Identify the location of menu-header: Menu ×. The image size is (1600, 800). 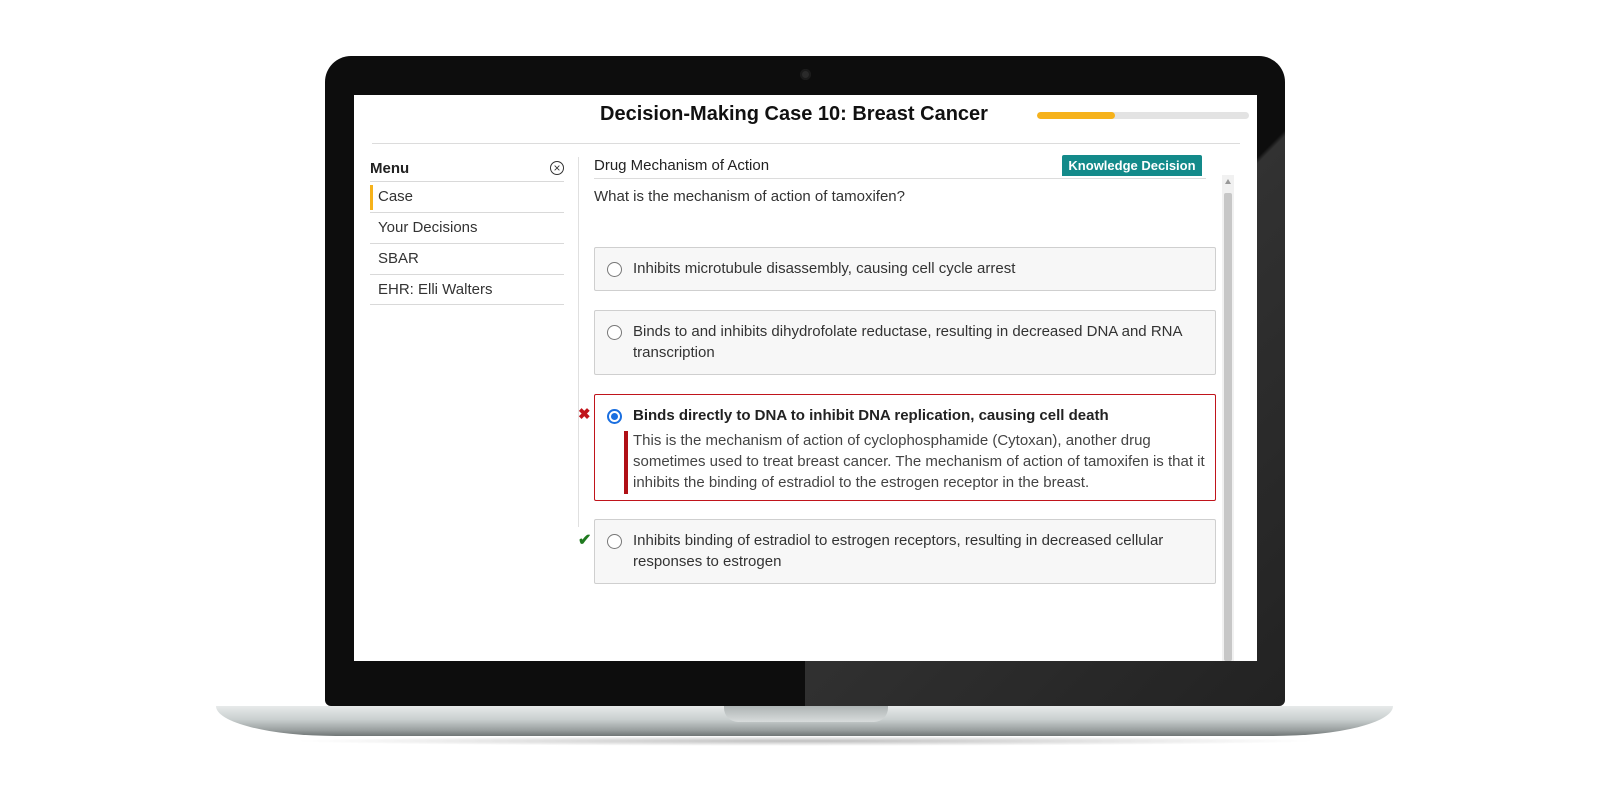
(467, 169).